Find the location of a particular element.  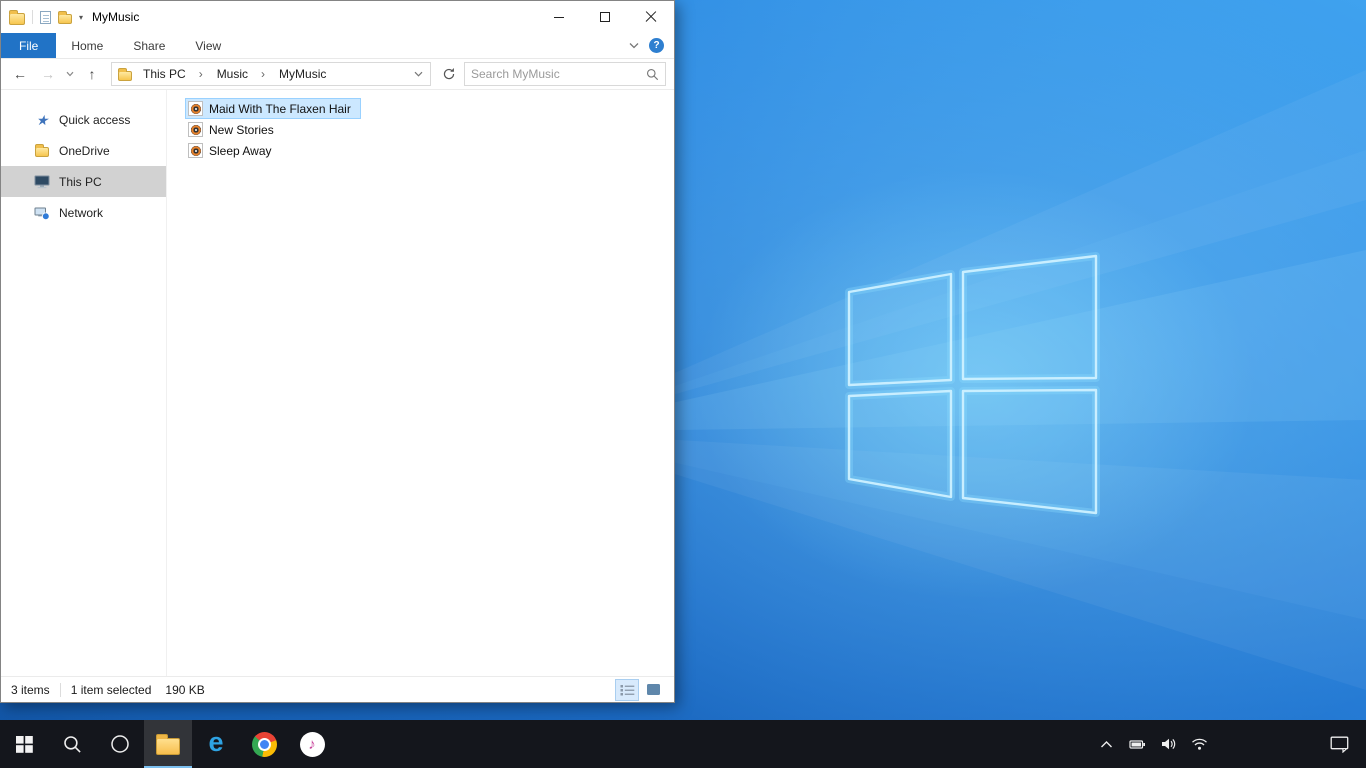

view-switcher is located at coordinates (639, 689).